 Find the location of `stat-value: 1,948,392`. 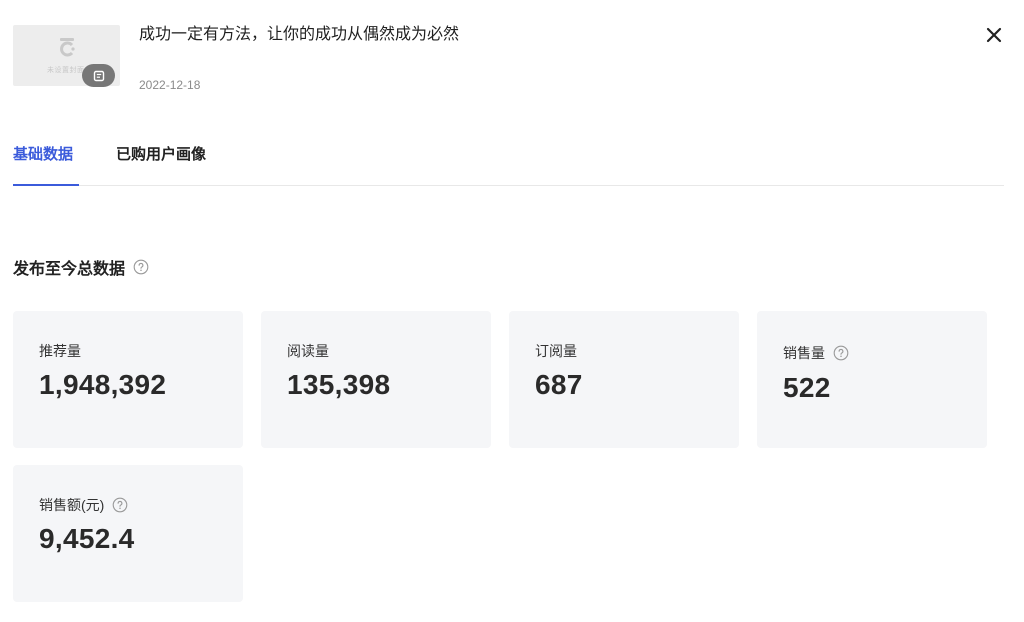

stat-value: 1,948,392 is located at coordinates (103, 384).